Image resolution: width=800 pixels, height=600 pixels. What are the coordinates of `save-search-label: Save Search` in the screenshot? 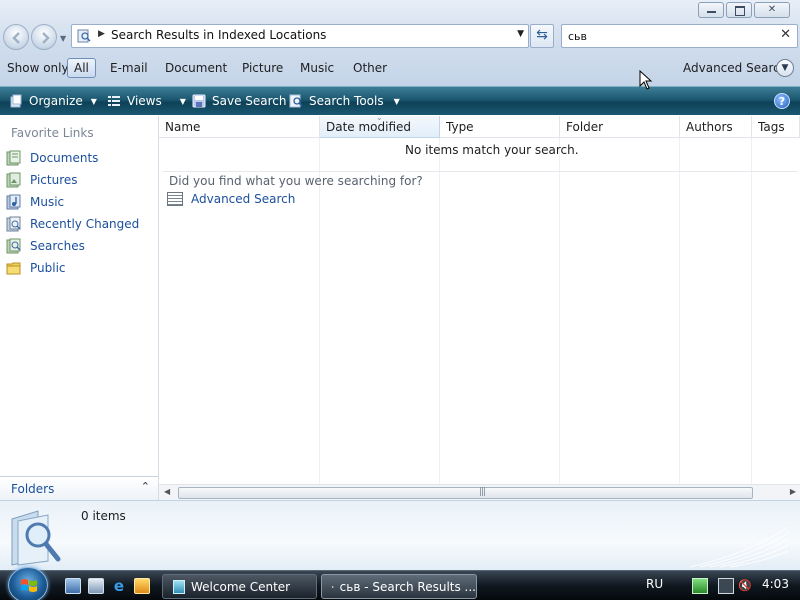 It's located at (249, 101).